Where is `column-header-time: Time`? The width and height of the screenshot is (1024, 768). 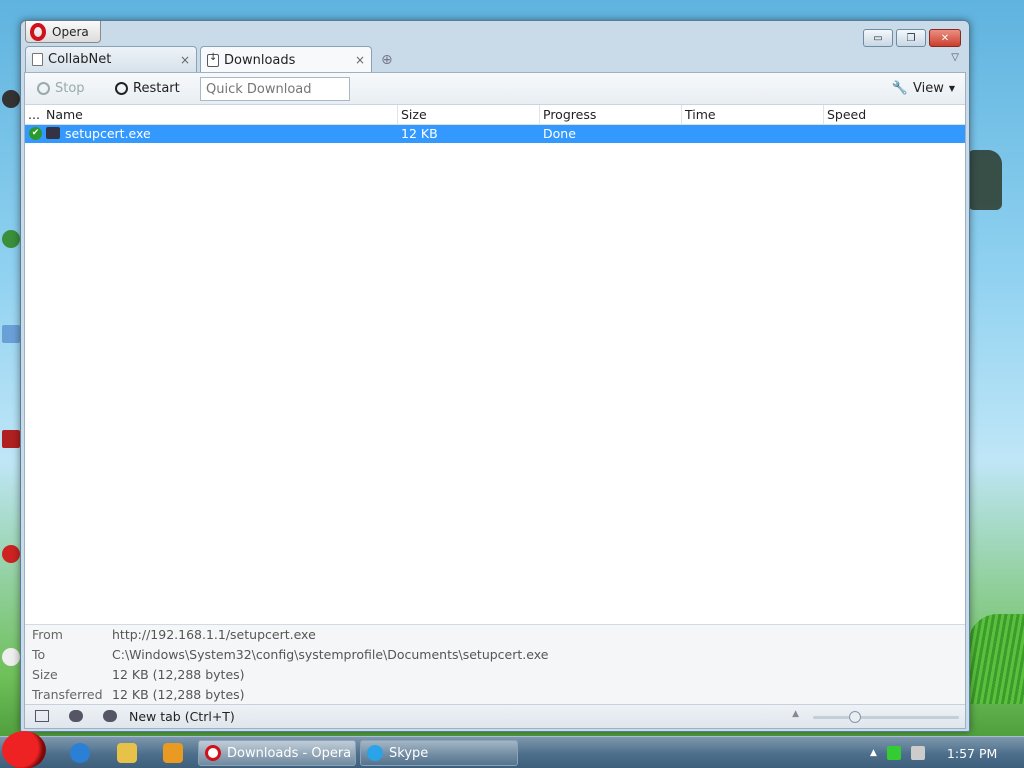 column-header-time: Time is located at coordinates (700, 114).